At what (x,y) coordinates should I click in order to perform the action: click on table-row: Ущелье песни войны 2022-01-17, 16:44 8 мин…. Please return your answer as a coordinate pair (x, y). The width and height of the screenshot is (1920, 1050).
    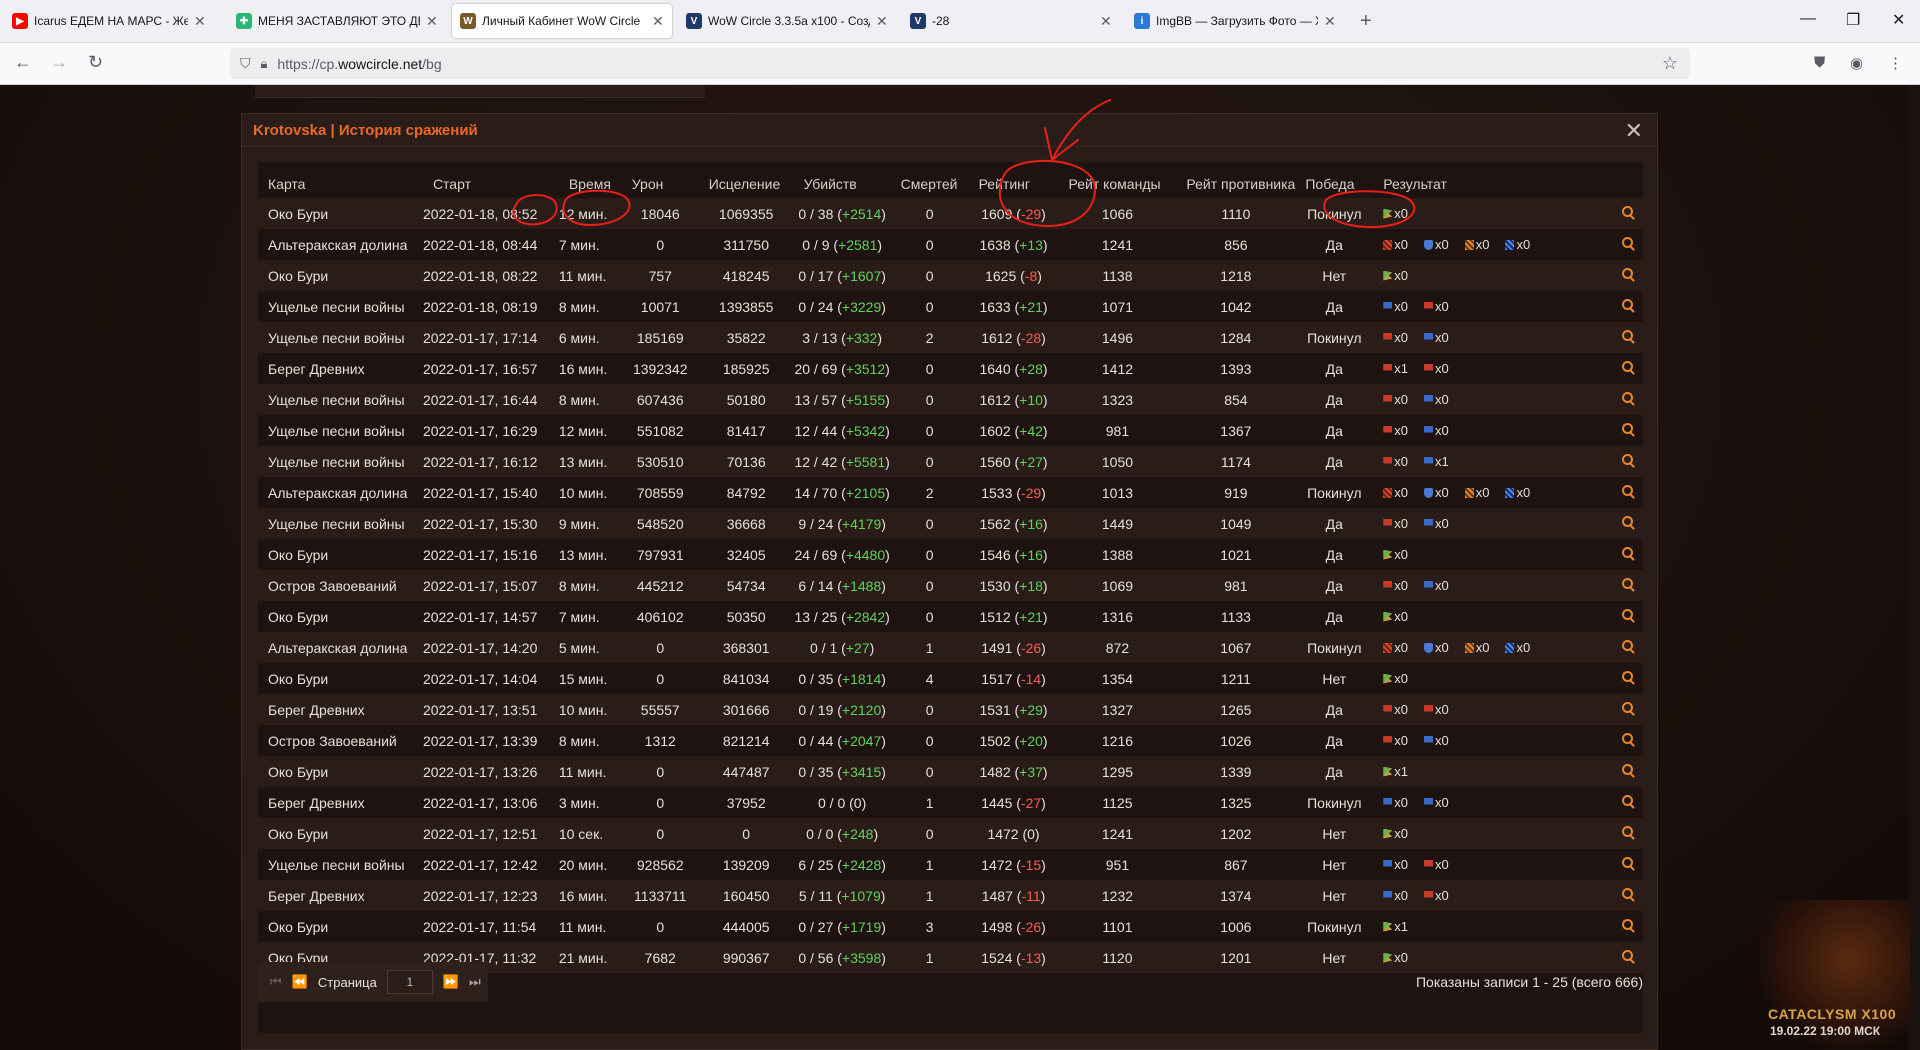
    Looking at the image, I should click on (950, 399).